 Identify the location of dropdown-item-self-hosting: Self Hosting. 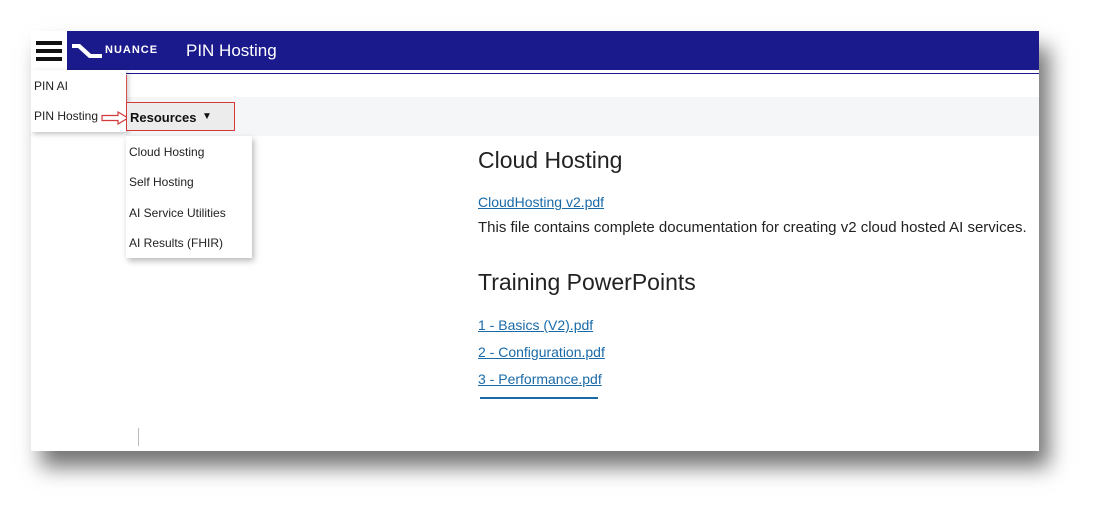
(161, 182).